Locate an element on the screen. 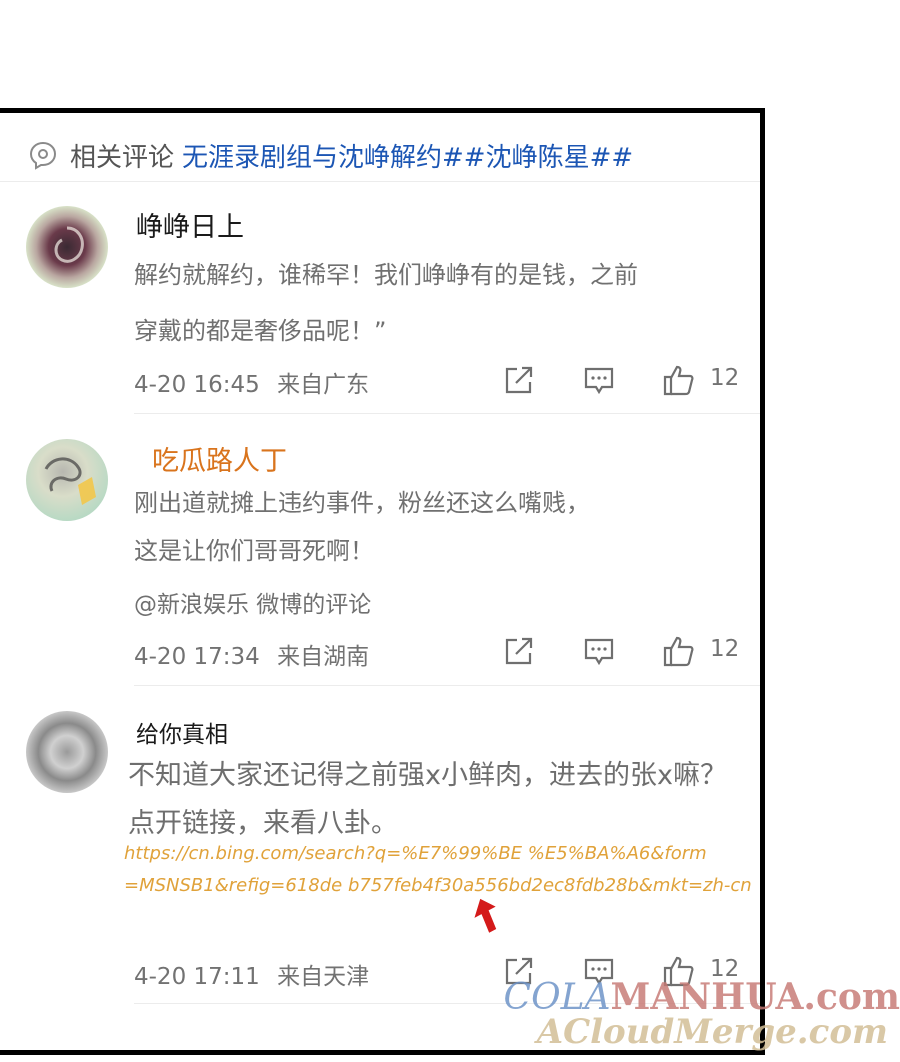 This screenshot has height=1062, width=900. header-topic-link: 无涯录剧组与沈峥解约##沈峥陈星## is located at coordinates (407, 155).